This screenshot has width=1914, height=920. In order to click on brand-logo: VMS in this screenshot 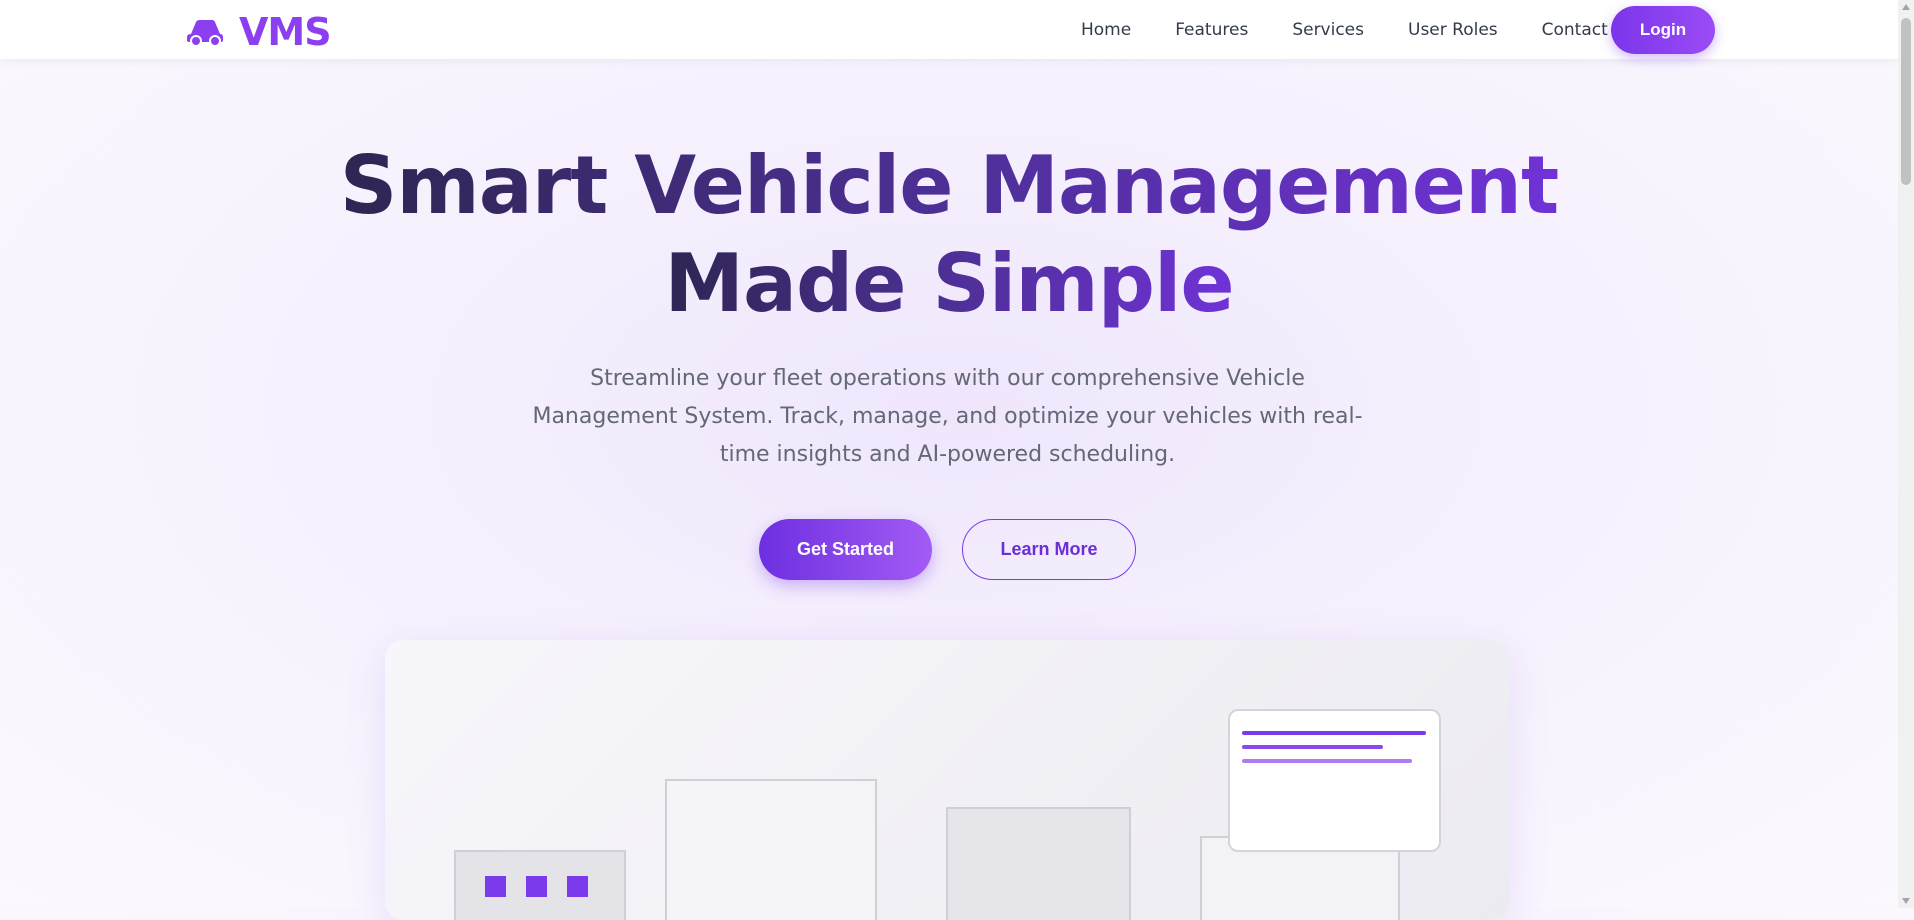, I will do `click(258, 32)`.